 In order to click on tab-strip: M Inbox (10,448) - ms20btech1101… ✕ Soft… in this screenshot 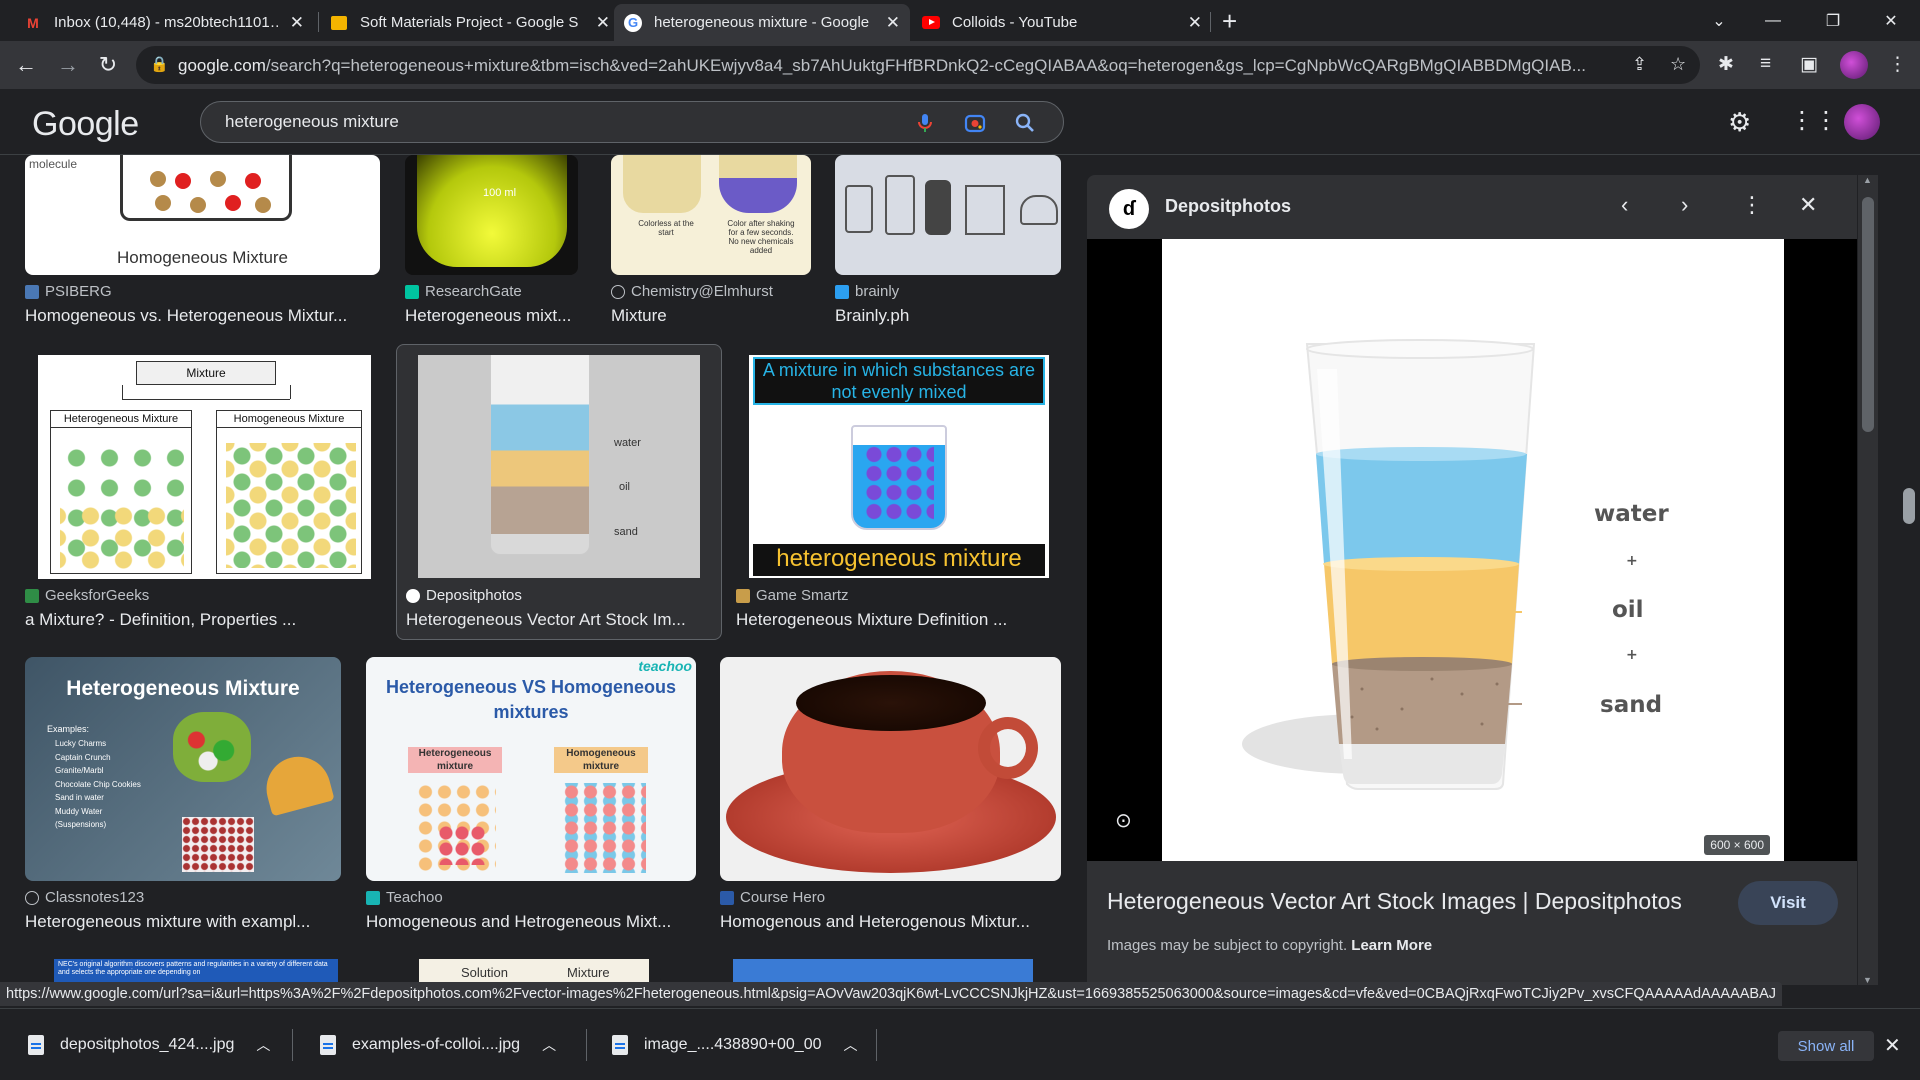, I will do `click(960, 20)`.